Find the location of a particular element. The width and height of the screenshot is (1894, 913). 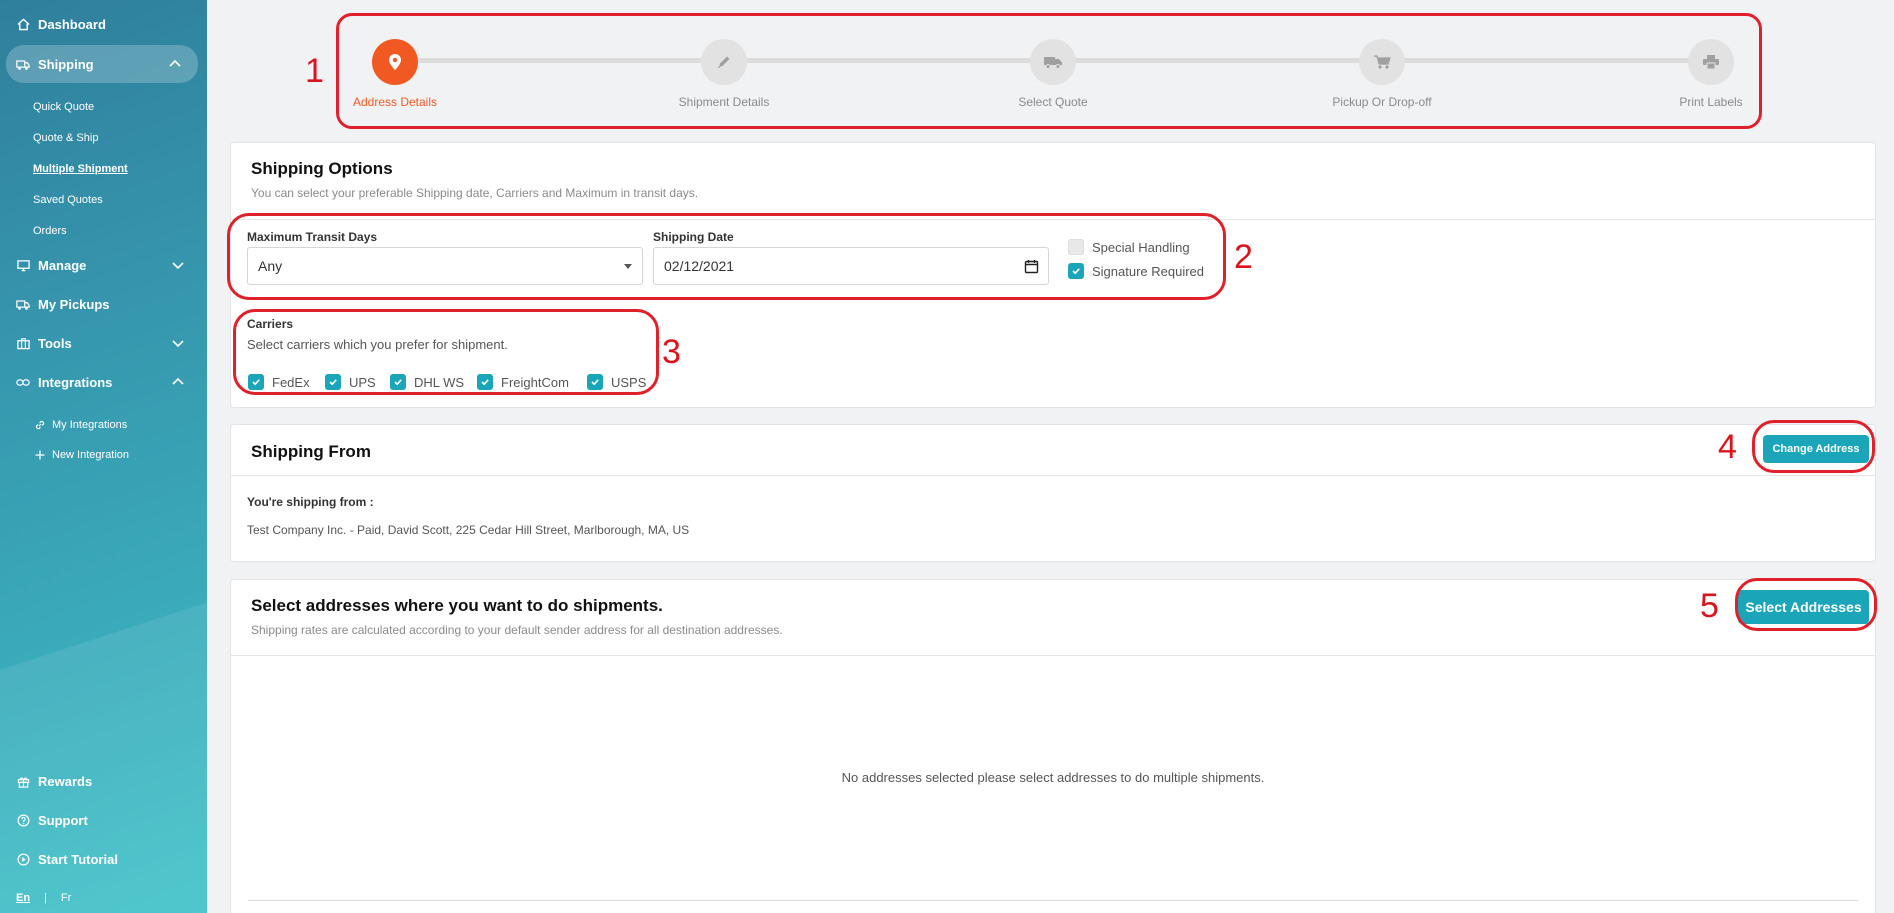

step-label: Address Details is located at coordinates (395, 102).